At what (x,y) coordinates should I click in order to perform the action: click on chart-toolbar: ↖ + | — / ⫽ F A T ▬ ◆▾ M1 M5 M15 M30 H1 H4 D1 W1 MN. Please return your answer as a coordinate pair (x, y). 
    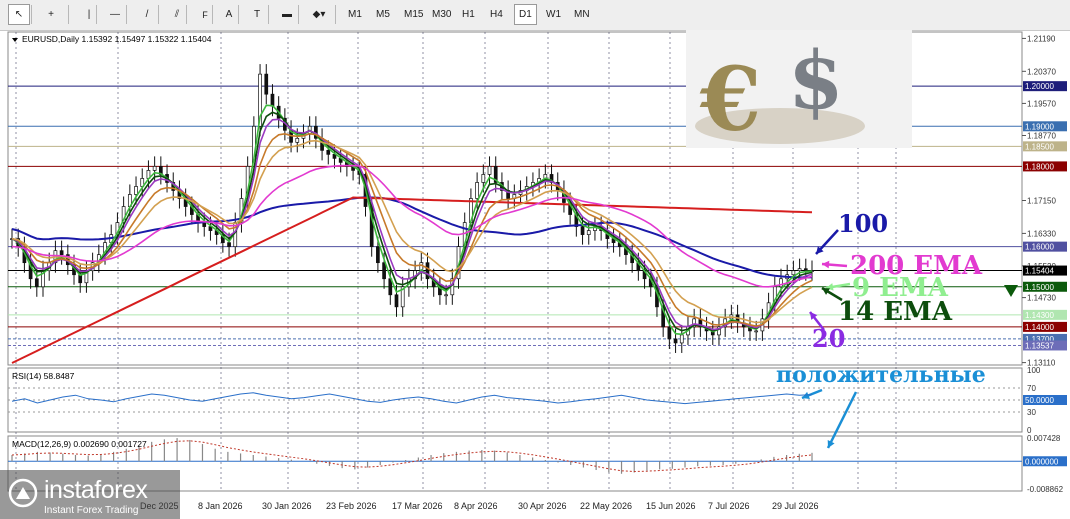
    Looking at the image, I should click on (535, 15).